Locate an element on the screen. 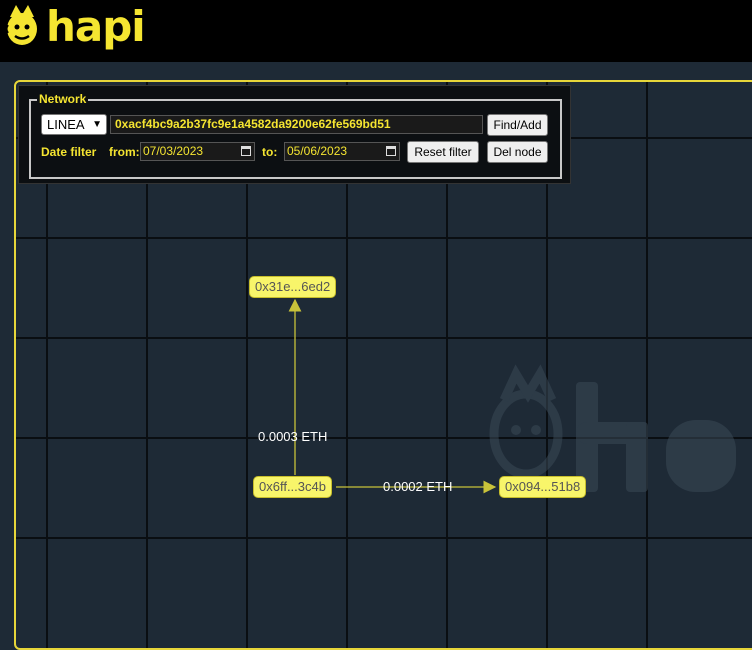 The height and width of the screenshot is (650, 752). from-label: from: is located at coordinates (124, 152).